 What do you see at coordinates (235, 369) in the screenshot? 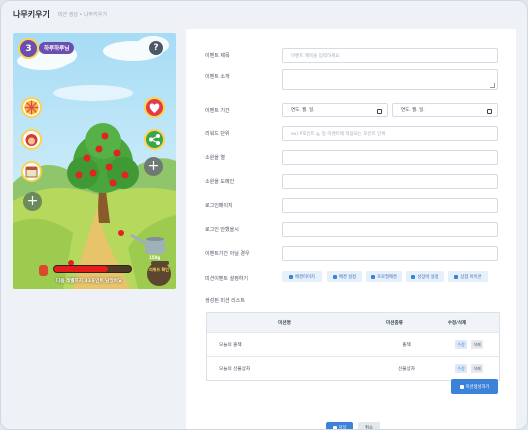
I see `mission-name: 오늘의 선물상자` at bounding box center [235, 369].